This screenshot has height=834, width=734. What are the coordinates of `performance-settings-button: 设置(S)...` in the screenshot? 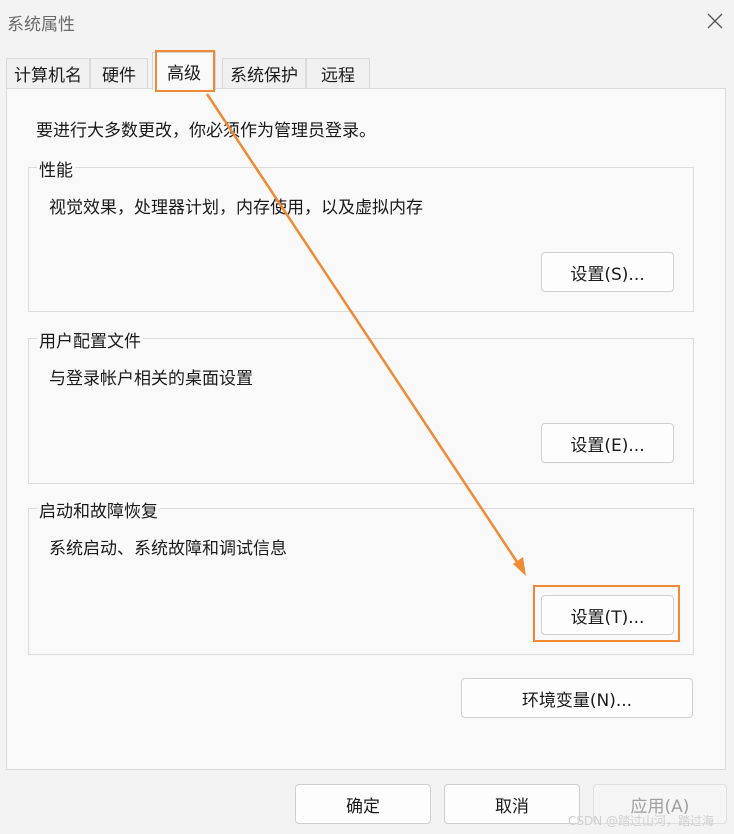 It's located at (607, 272).